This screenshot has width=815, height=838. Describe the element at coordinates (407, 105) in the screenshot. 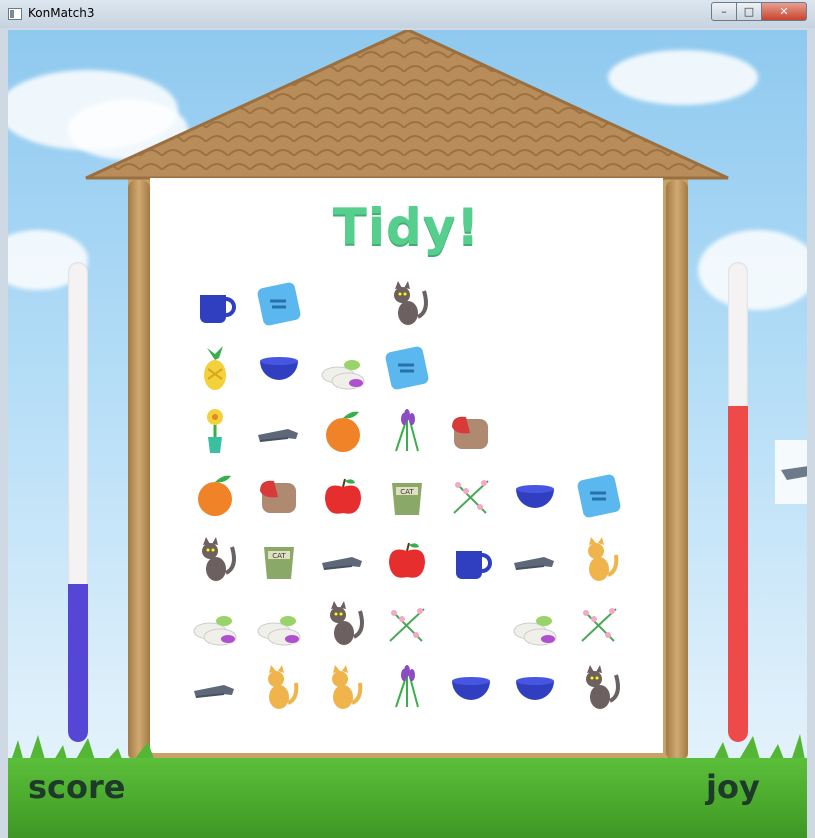

I see `house-roof` at that location.